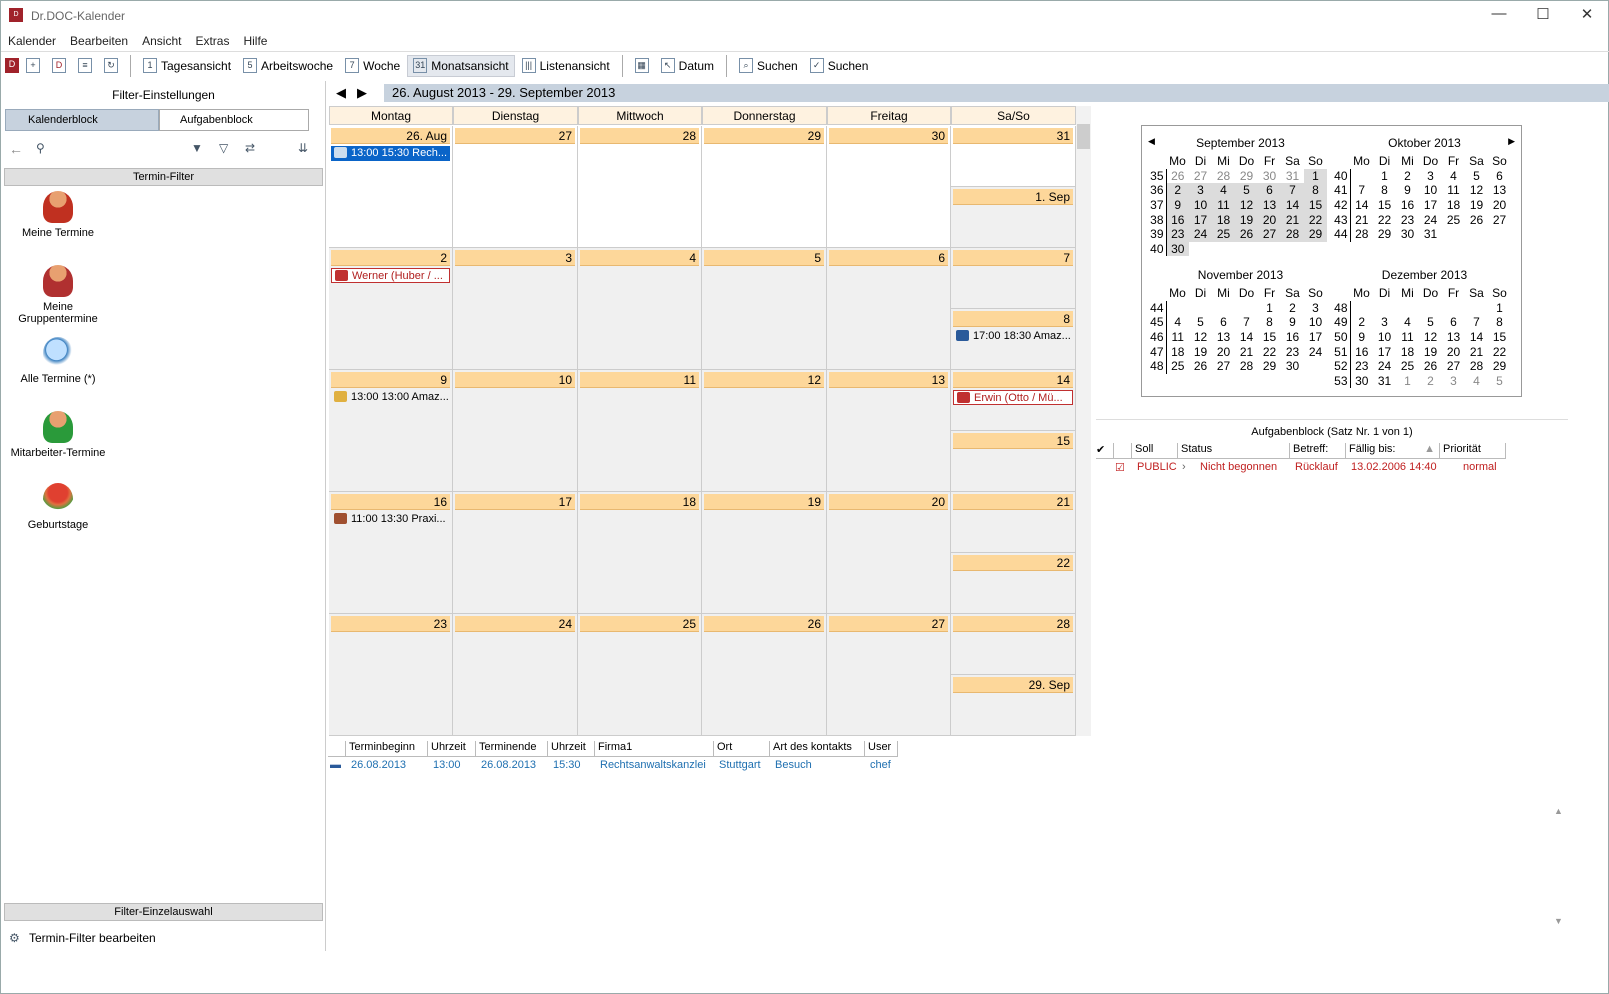  What do you see at coordinates (889, 675) in the screenshot?
I see `day-cell: 27` at bounding box center [889, 675].